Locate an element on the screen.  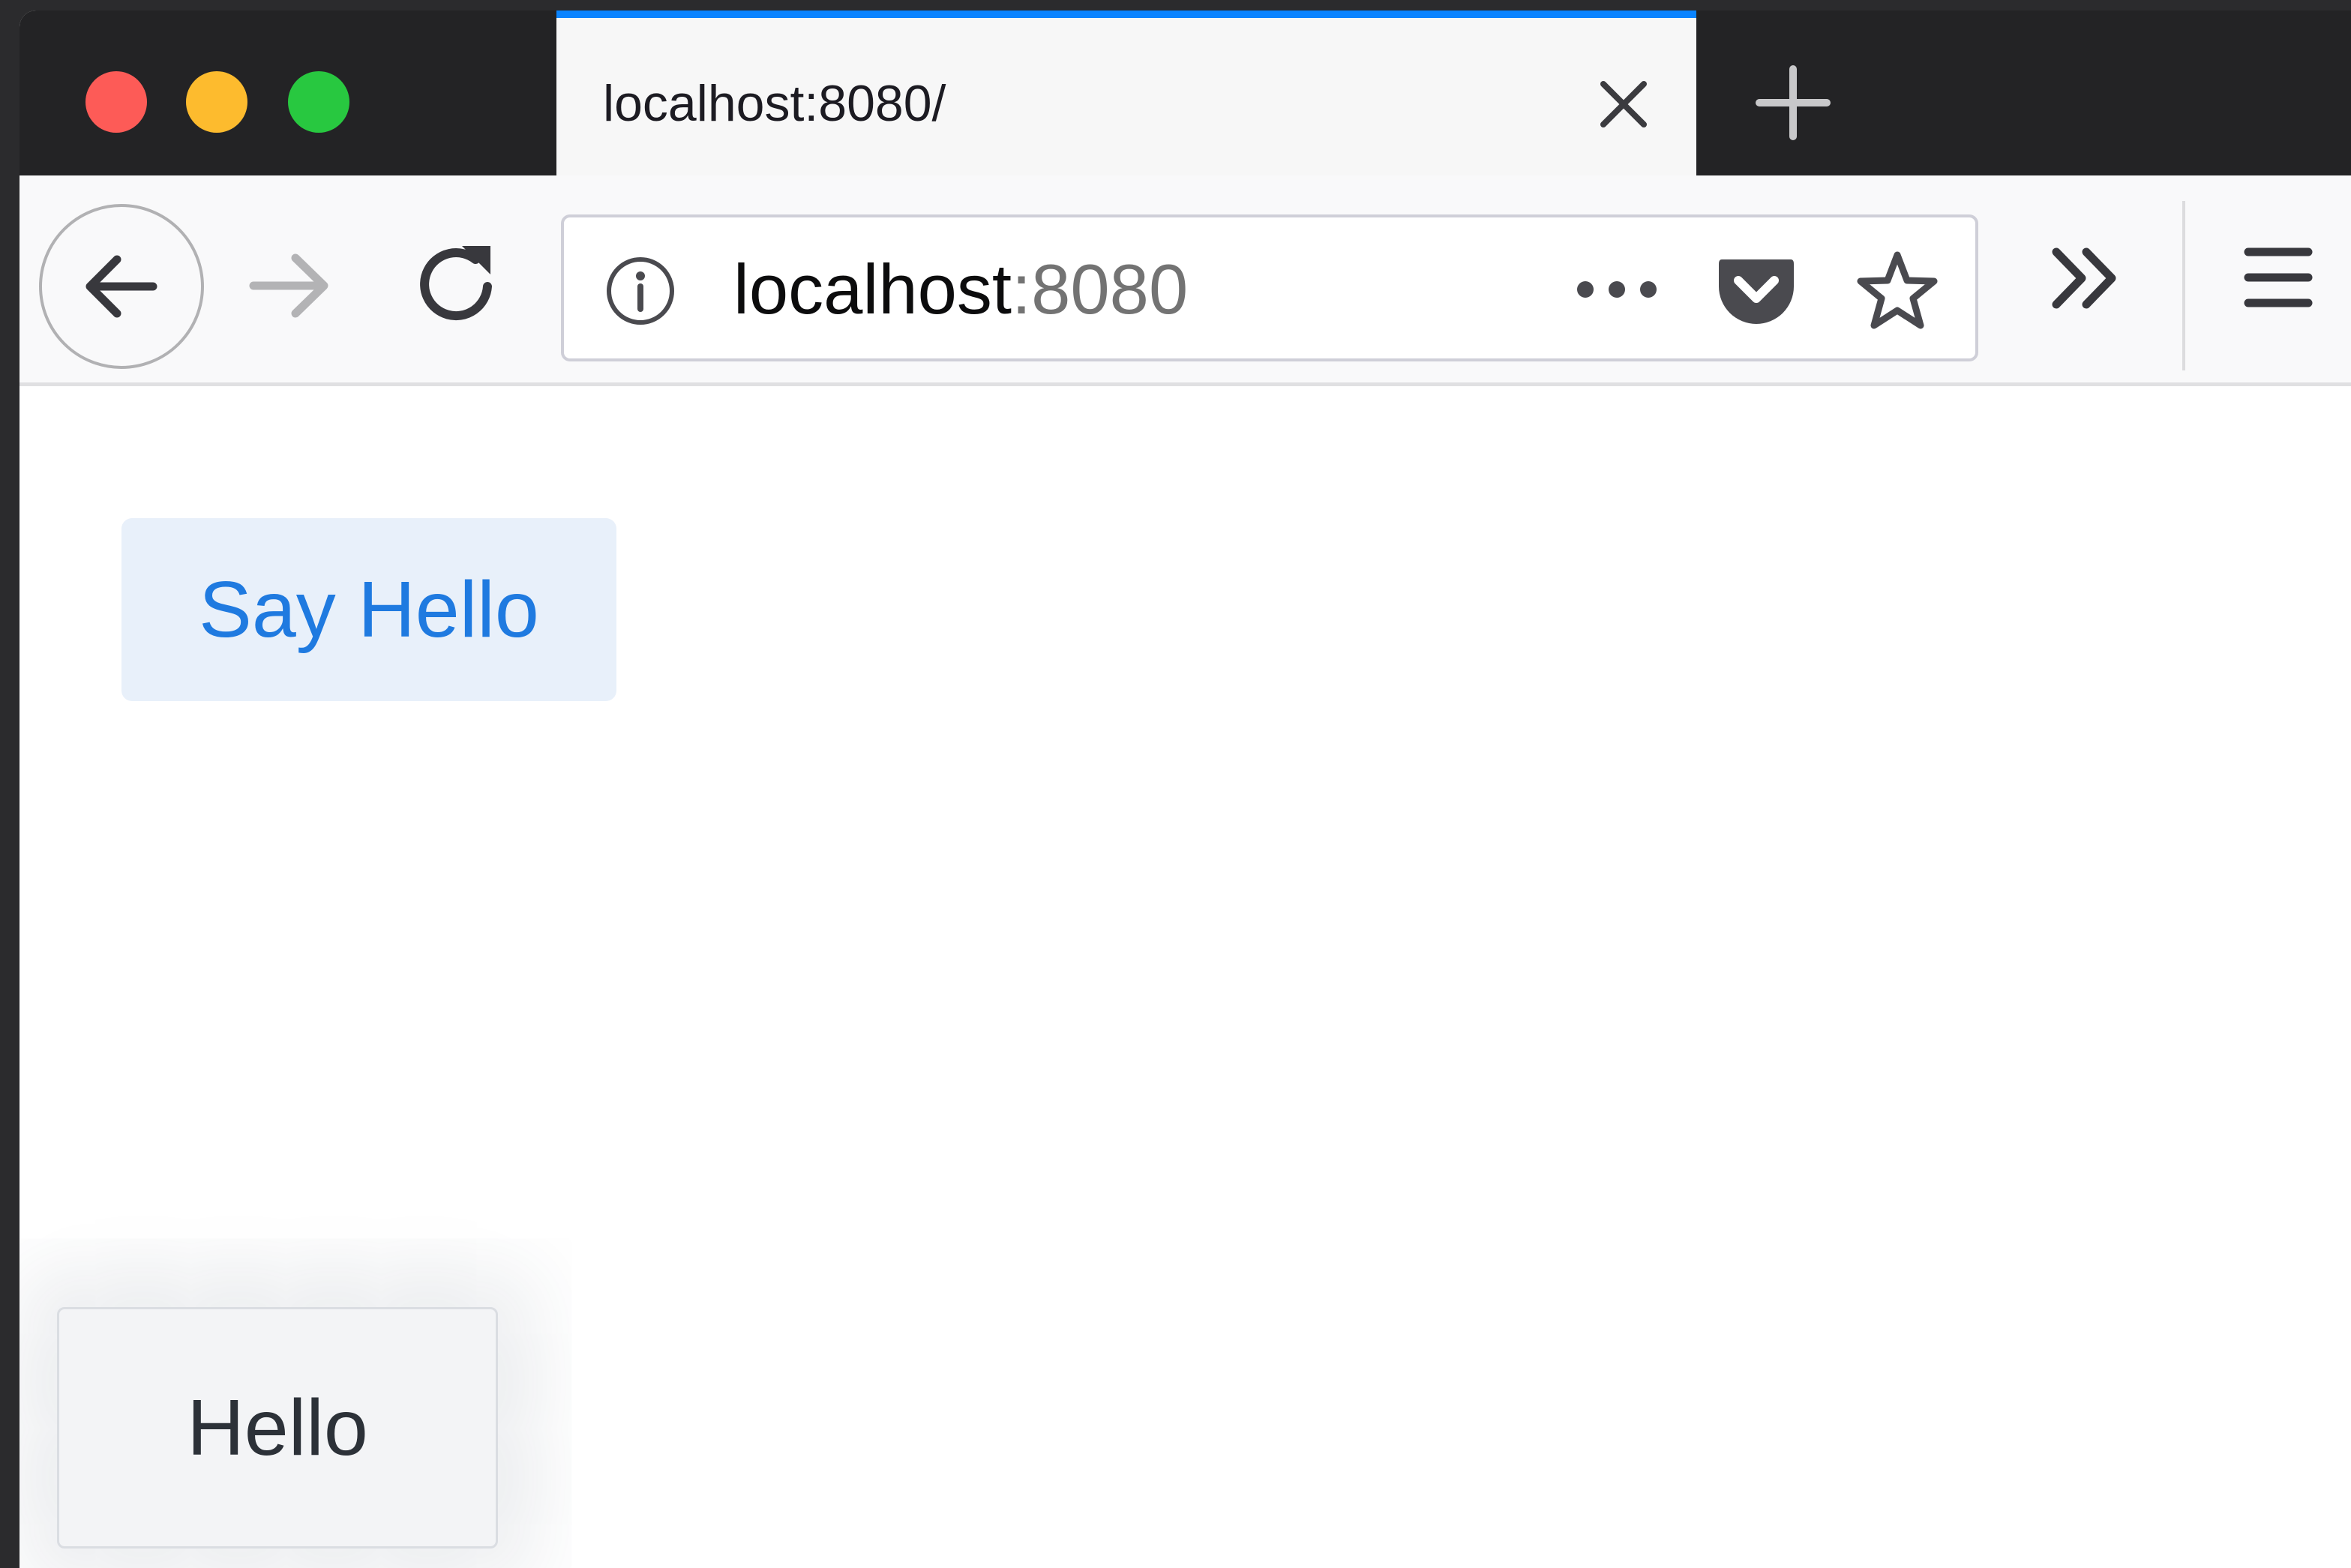
close-window-button is located at coordinates (116, 102).